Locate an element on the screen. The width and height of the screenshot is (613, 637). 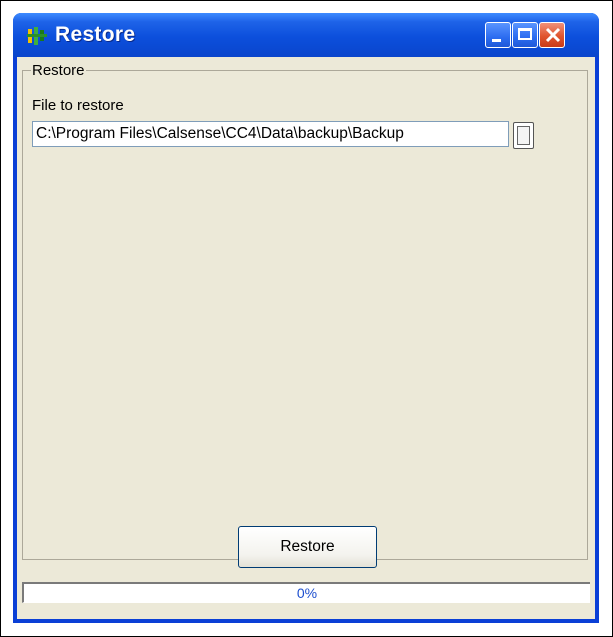
file-to-restore-label: File to restore is located at coordinates (78, 105).